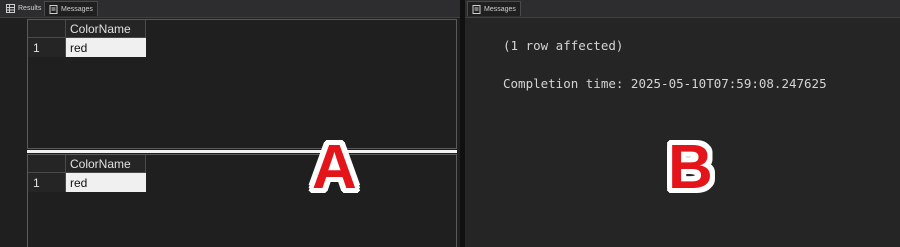  What do you see at coordinates (500, 9) in the screenshot?
I see `tab-messages-right-label: Messages` at bounding box center [500, 9].